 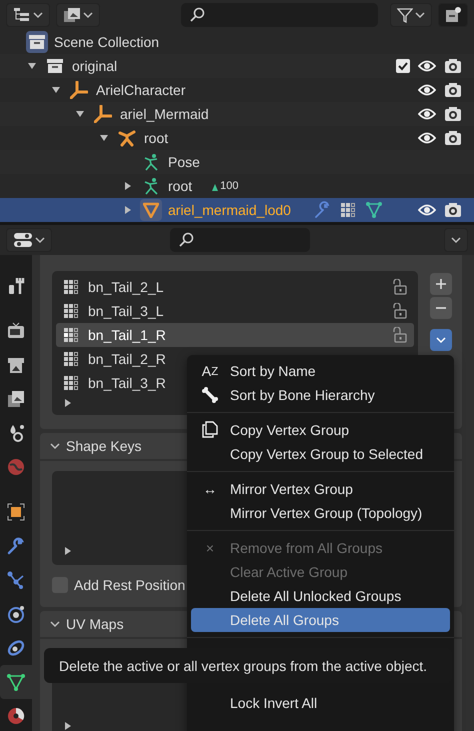 What do you see at coordinates (127, 359) in the screenshot?
I see `vertex-group-name: bn_Tail_2_R` at bounding box center [127, 359].